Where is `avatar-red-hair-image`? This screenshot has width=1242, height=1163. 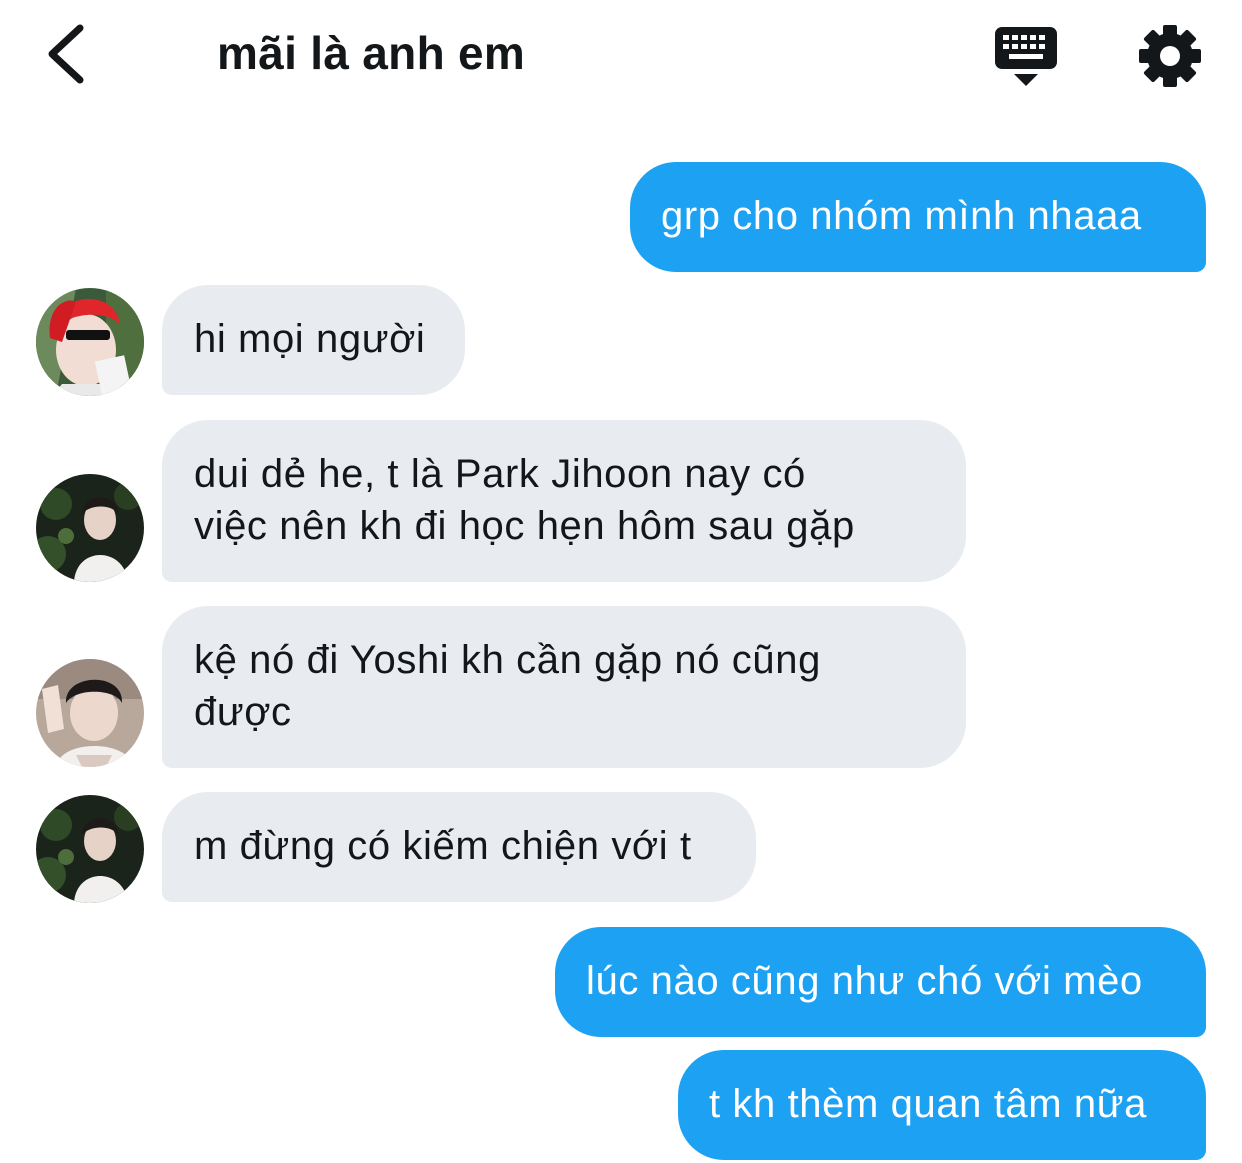 avatar-red-hair-image is located at coordinates (90, 342).